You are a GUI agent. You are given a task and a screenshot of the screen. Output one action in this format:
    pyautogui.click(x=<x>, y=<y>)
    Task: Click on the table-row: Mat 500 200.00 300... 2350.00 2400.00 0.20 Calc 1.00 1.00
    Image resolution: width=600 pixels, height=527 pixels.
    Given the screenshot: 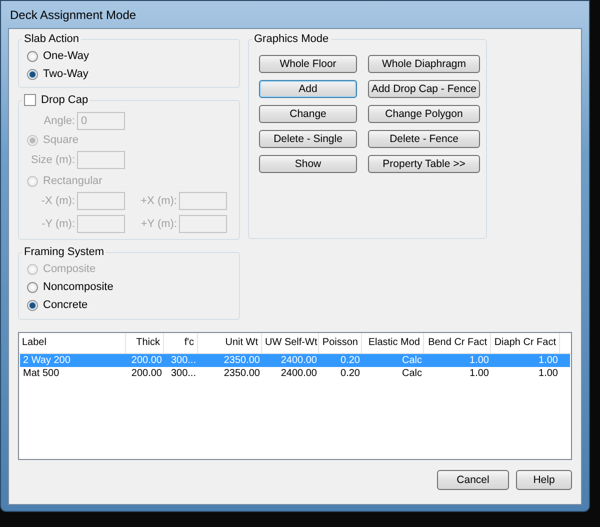 What is the action you would take?
    pyautogui.click(x=295, y=373)
    